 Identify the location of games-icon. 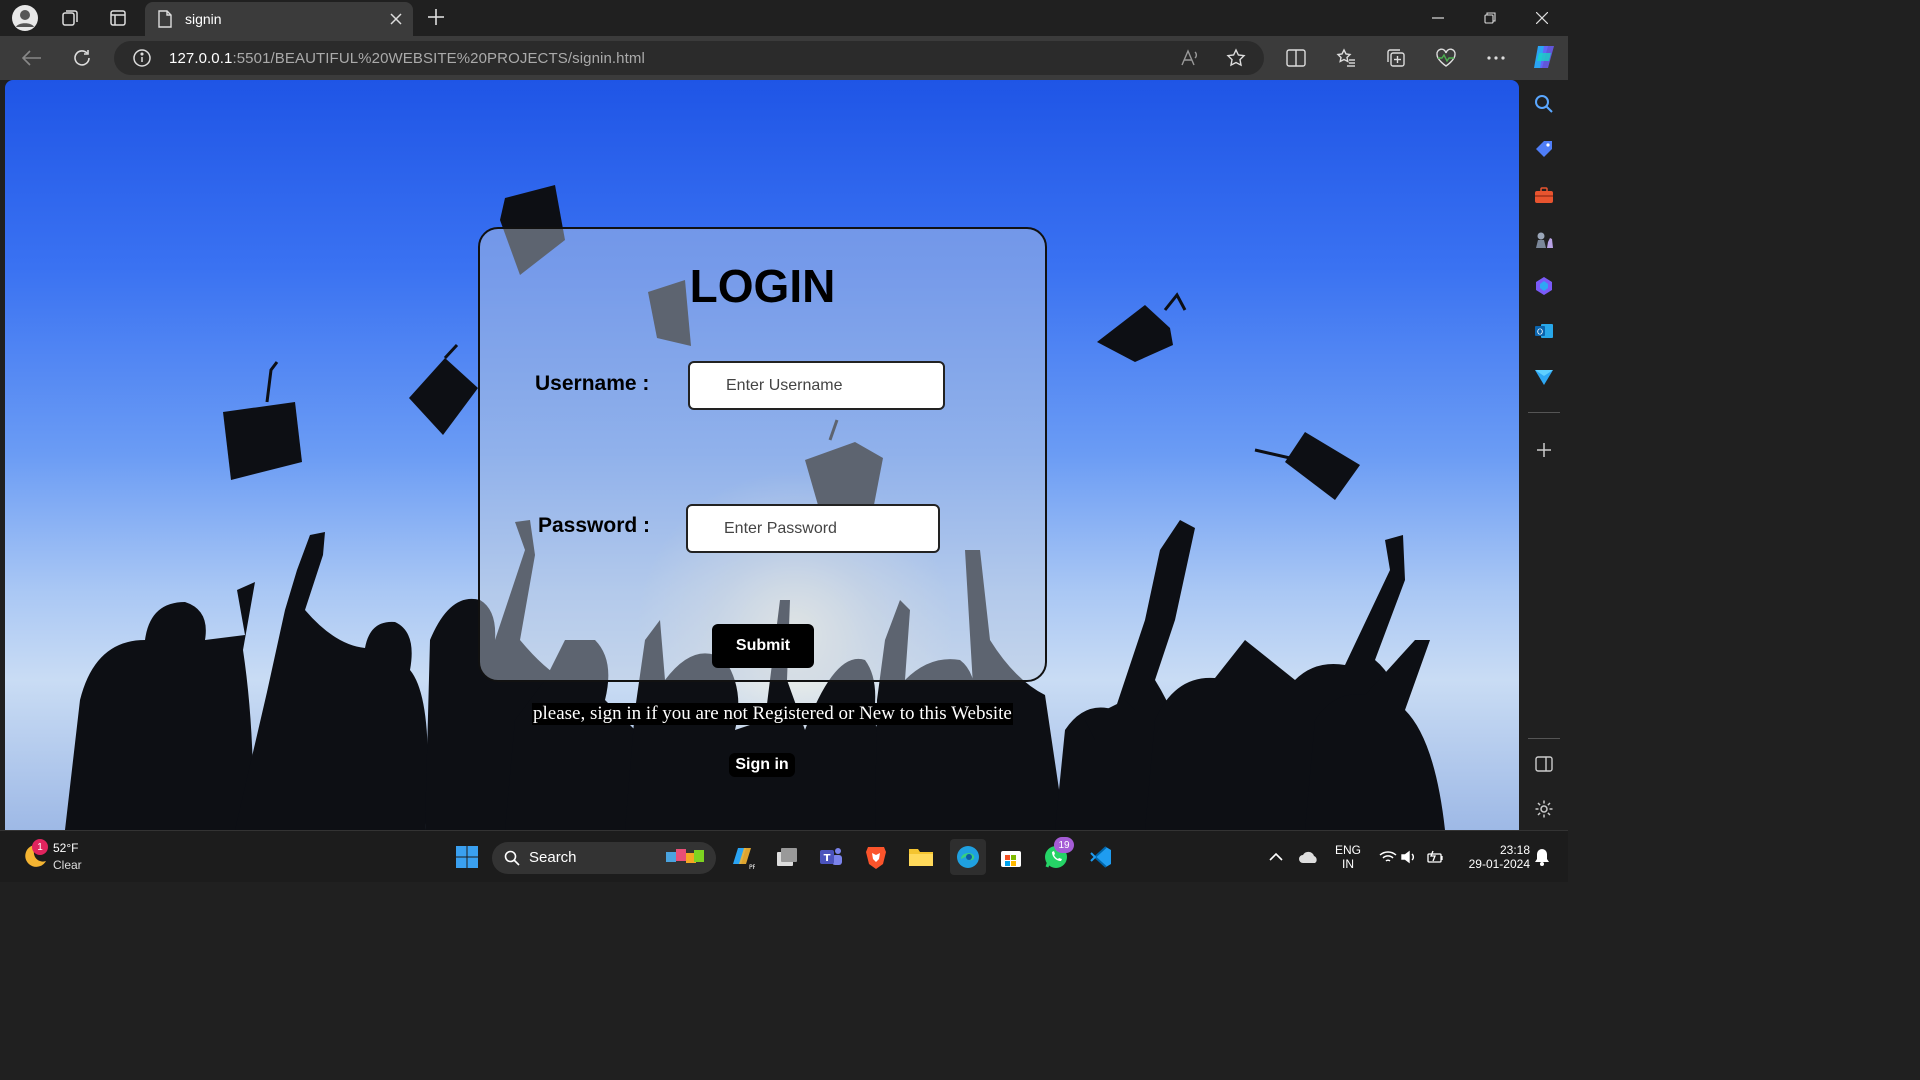
(1544, 240).